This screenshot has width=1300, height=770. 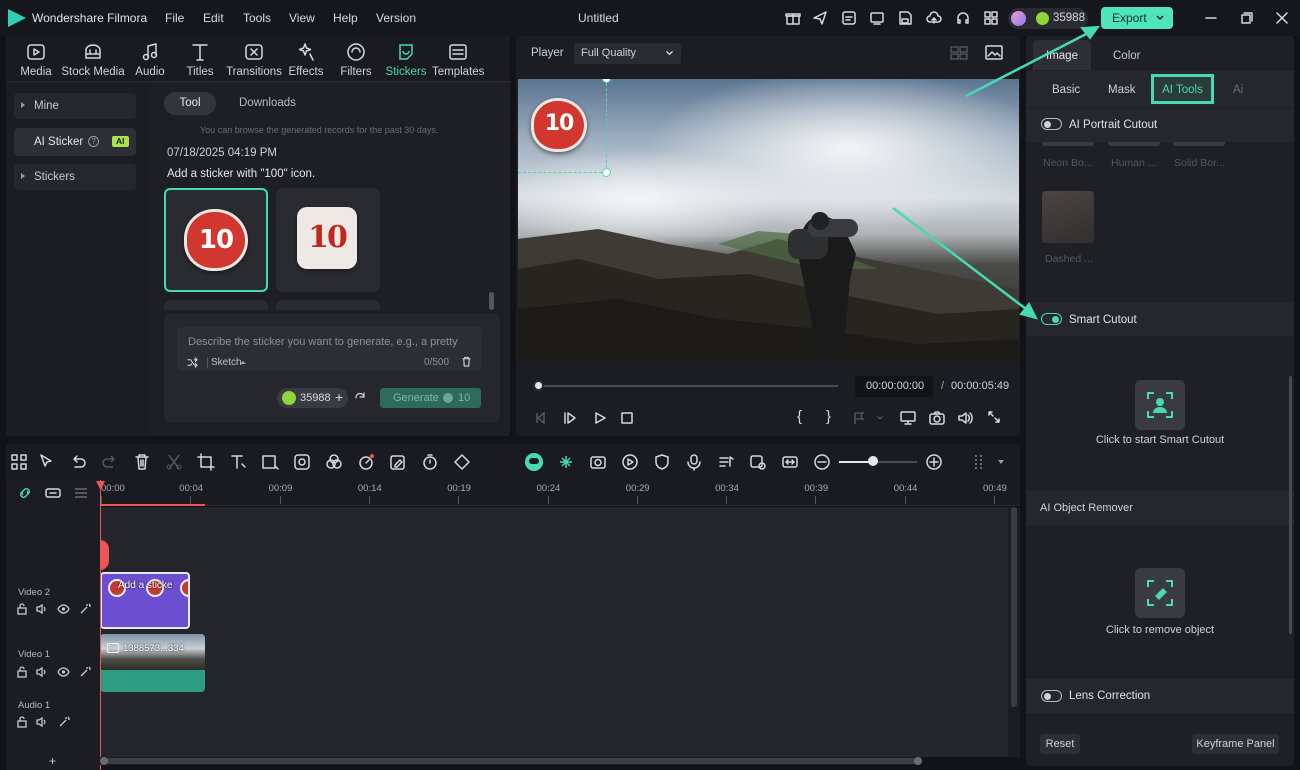 What do you see at coordinates (238, 462) in the screenshot?
I see `text-icon` at bounding box center [238, 462].